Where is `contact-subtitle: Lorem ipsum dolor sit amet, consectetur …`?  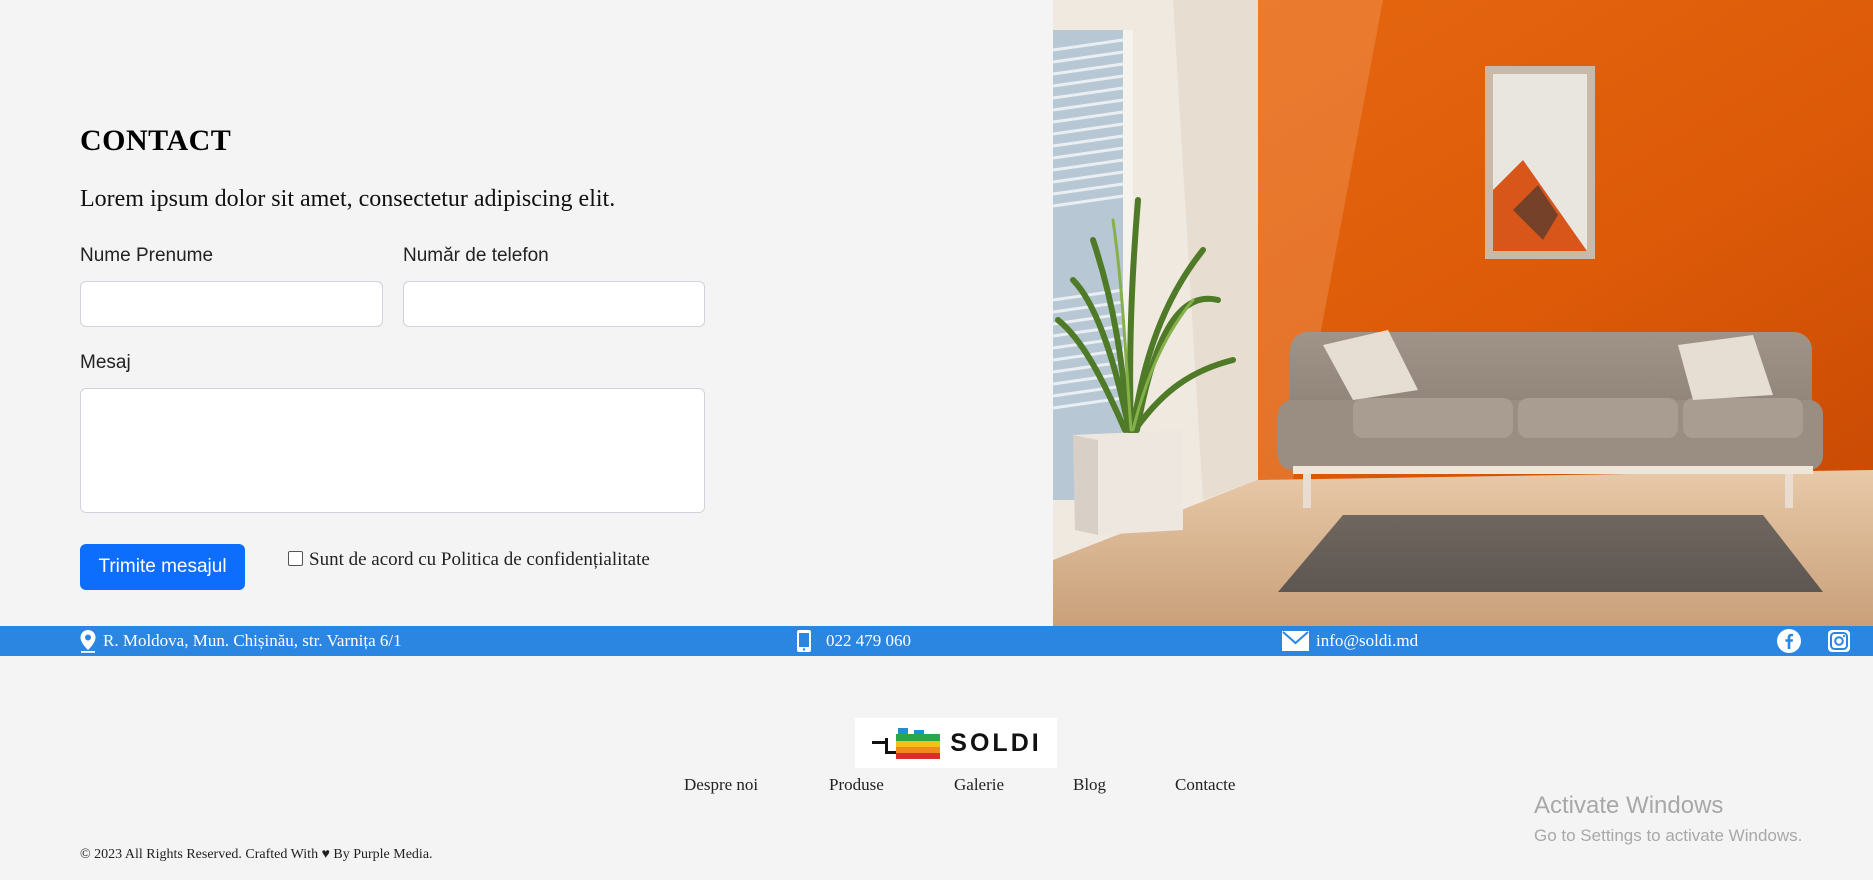 contact-subtitle: Lorem ipsum dolor sit amet, consectetur … is located at coordinates (348, 199).